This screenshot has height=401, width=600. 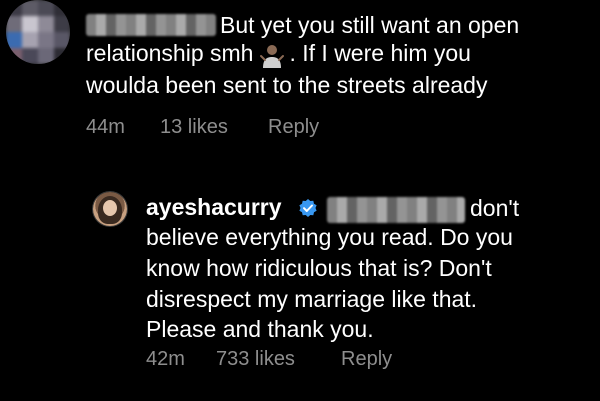 I want to click on redacted-mention, so click(x=396, y=210).